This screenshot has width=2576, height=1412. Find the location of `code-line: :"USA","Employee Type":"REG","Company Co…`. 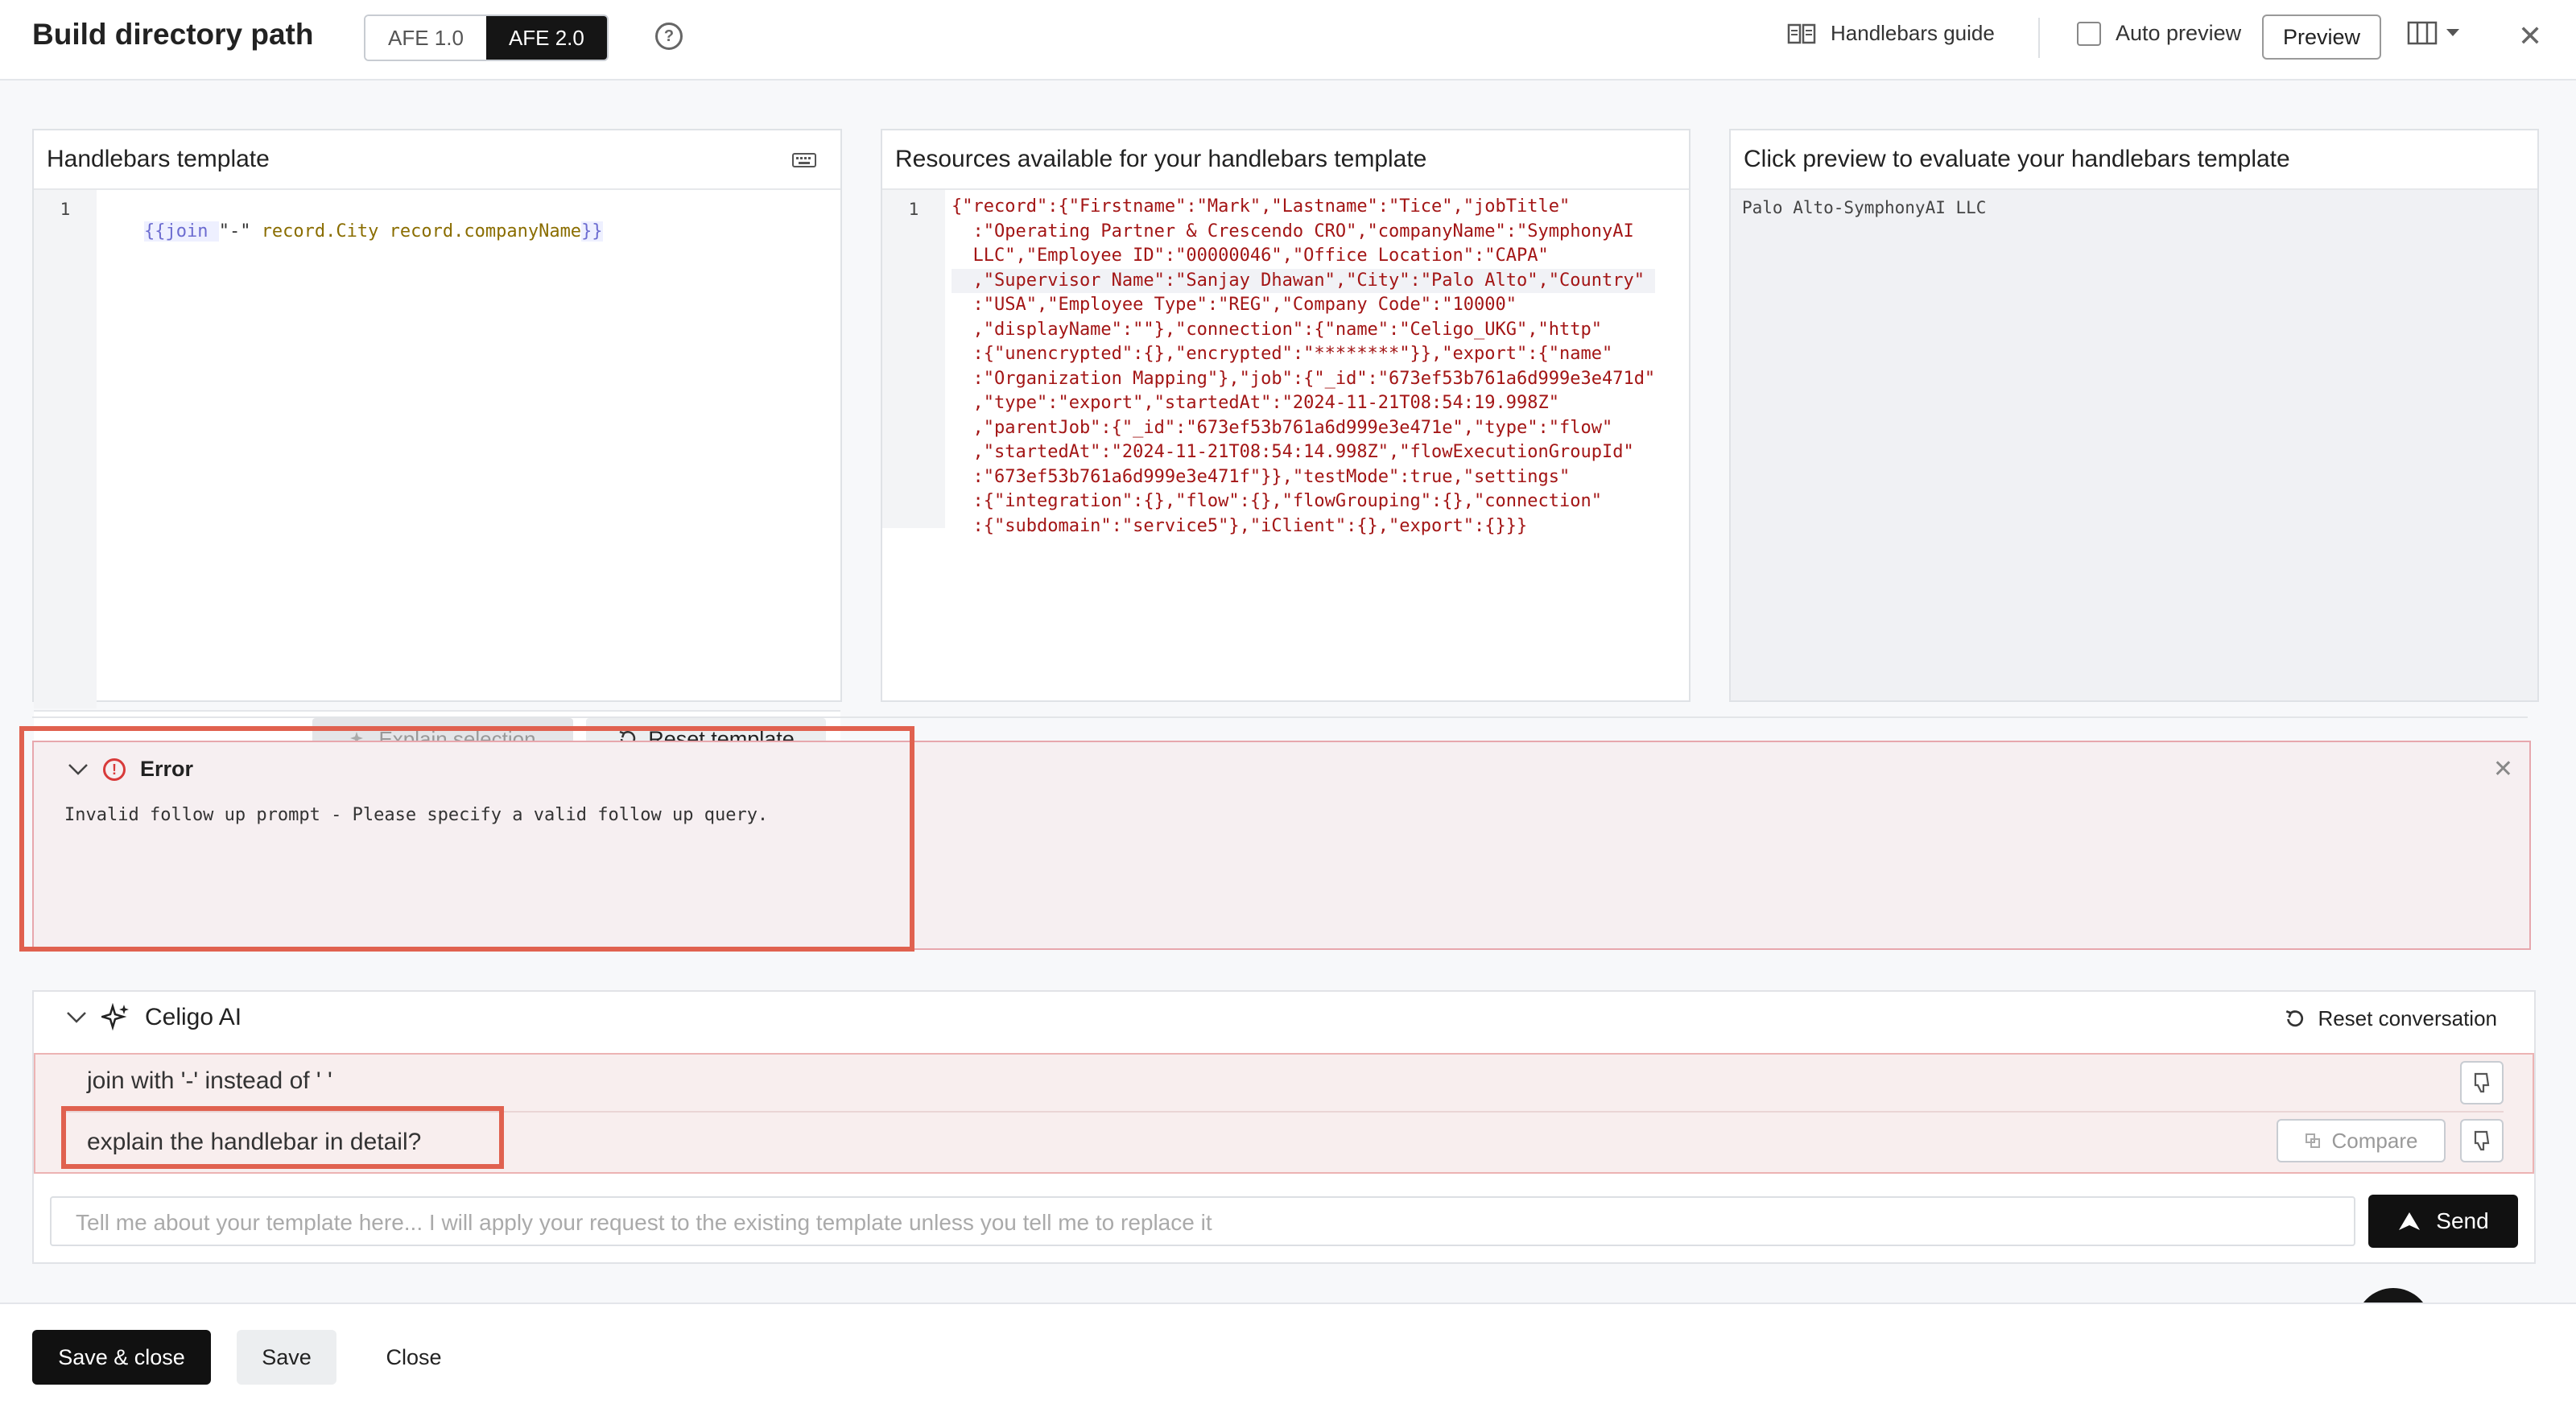

code-line: :"USA","Employee Type":"REG","Company Co… is located at coordinates (1234, 305).